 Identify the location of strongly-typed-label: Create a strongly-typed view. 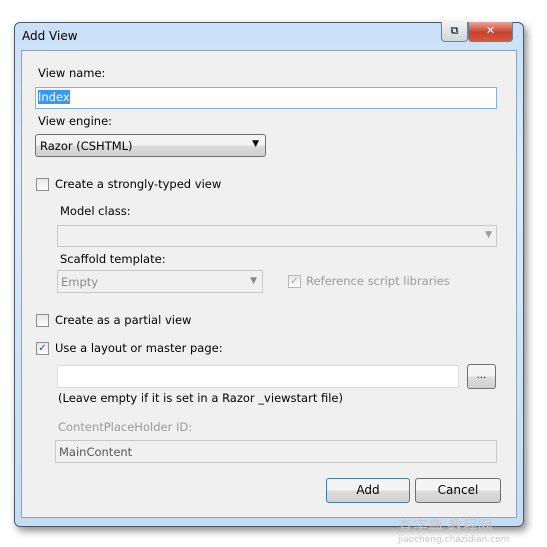
(138, 184).